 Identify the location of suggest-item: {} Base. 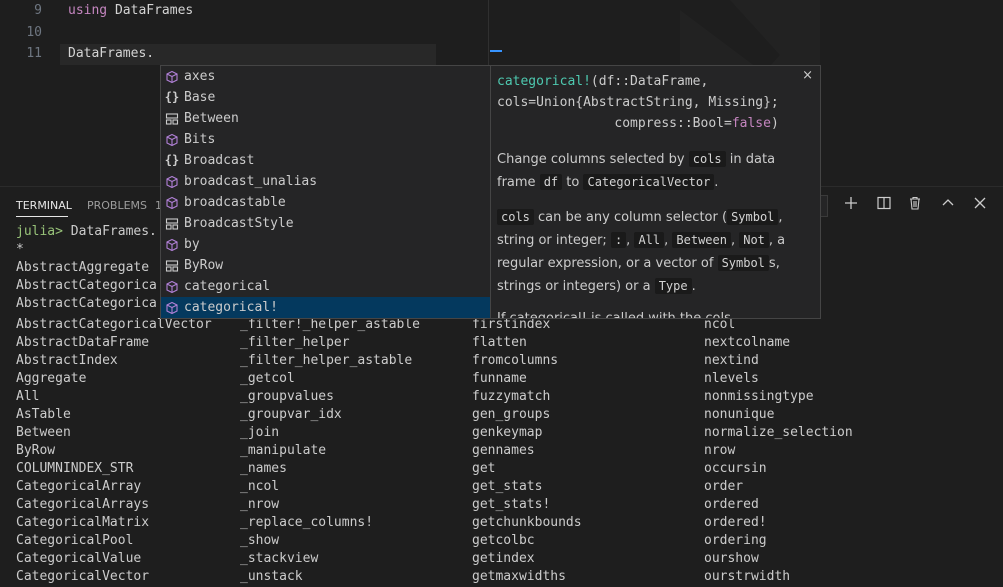
(326, 97).